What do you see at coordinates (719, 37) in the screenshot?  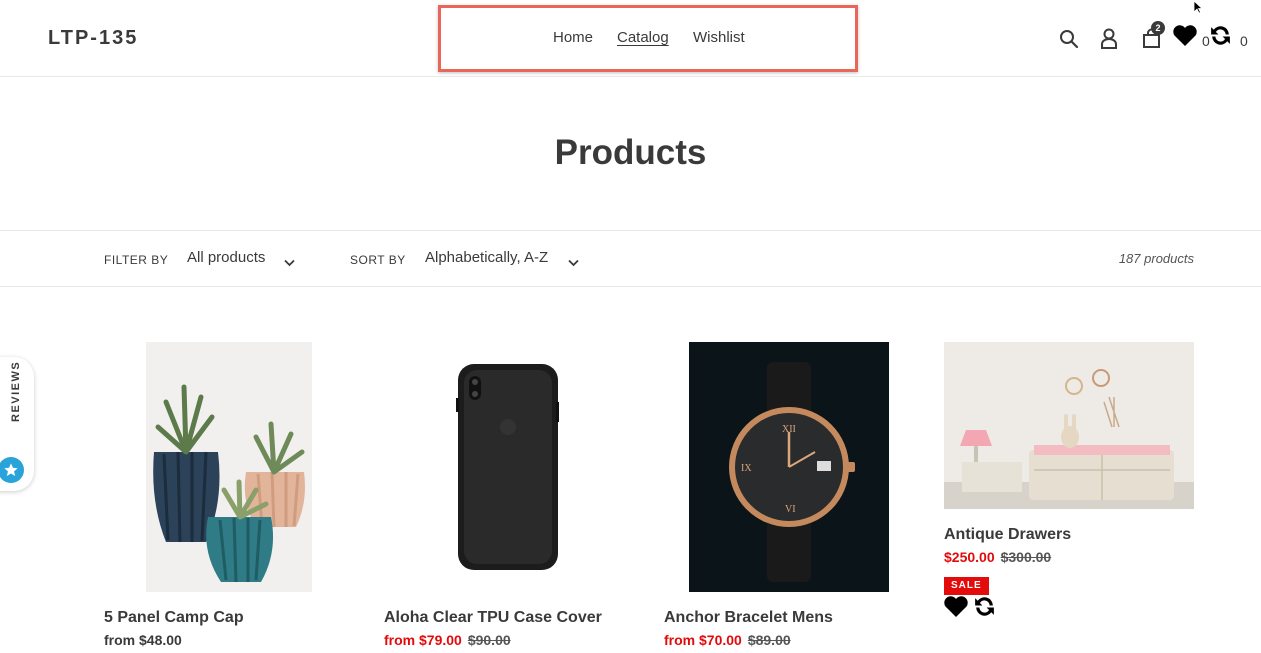 I see `nav-wishlist: Wishlist` at bounding box center [719, 37].